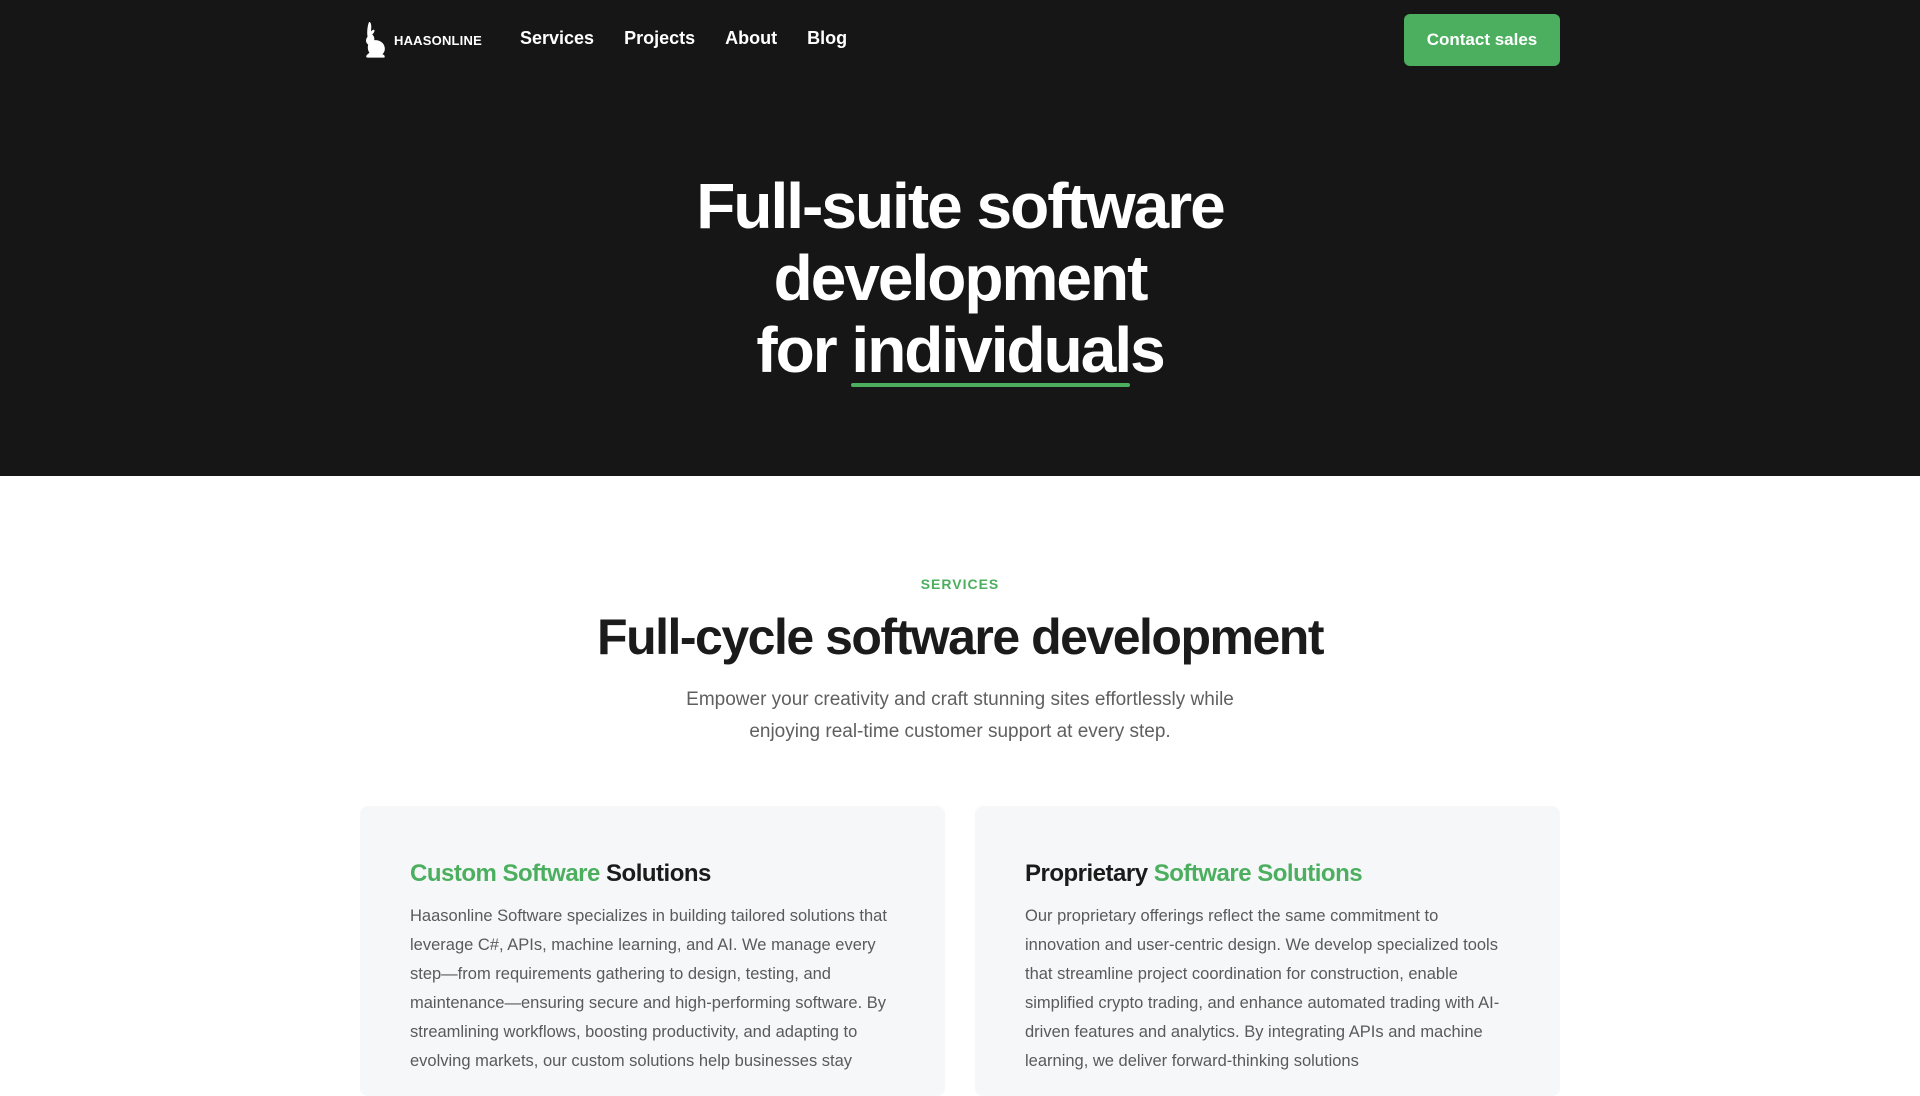  I want to click on nav-blog: Blog, so click(827, 38).